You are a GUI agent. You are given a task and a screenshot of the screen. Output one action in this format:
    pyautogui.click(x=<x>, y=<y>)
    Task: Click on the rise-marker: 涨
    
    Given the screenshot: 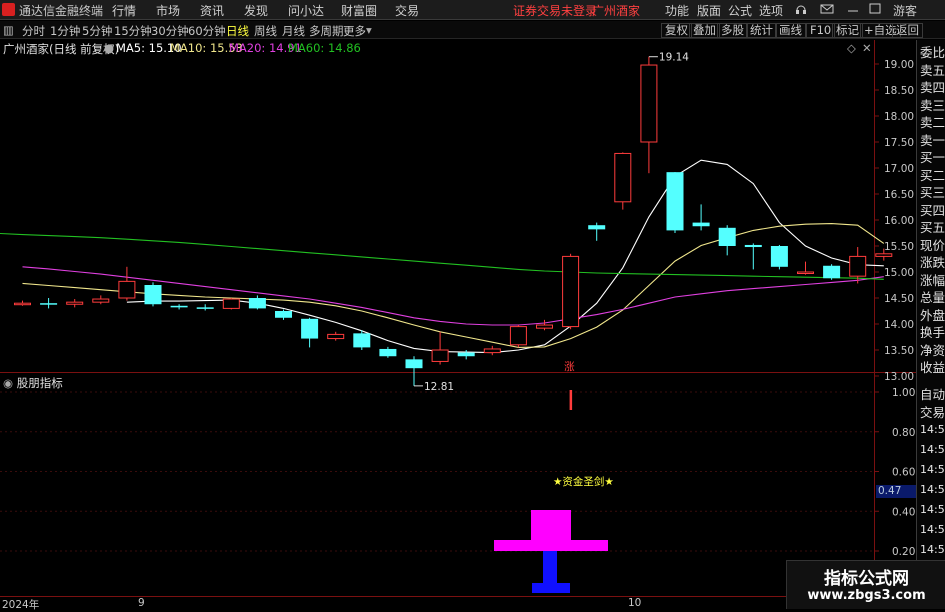 What is the action you would take?
    pyautogui.click(x=569, y=367)
    